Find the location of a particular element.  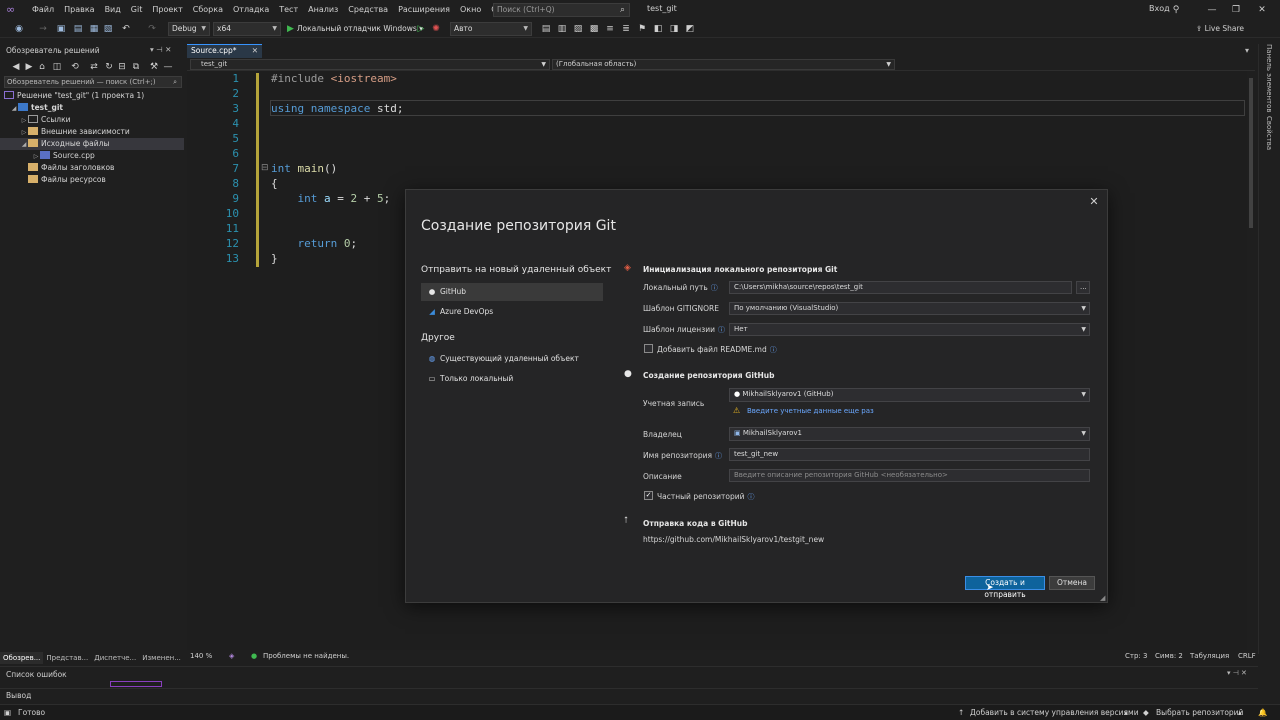

local-path-input: C:\Users\mikha\source\repos\test_git is located at coordinates (900, 287).